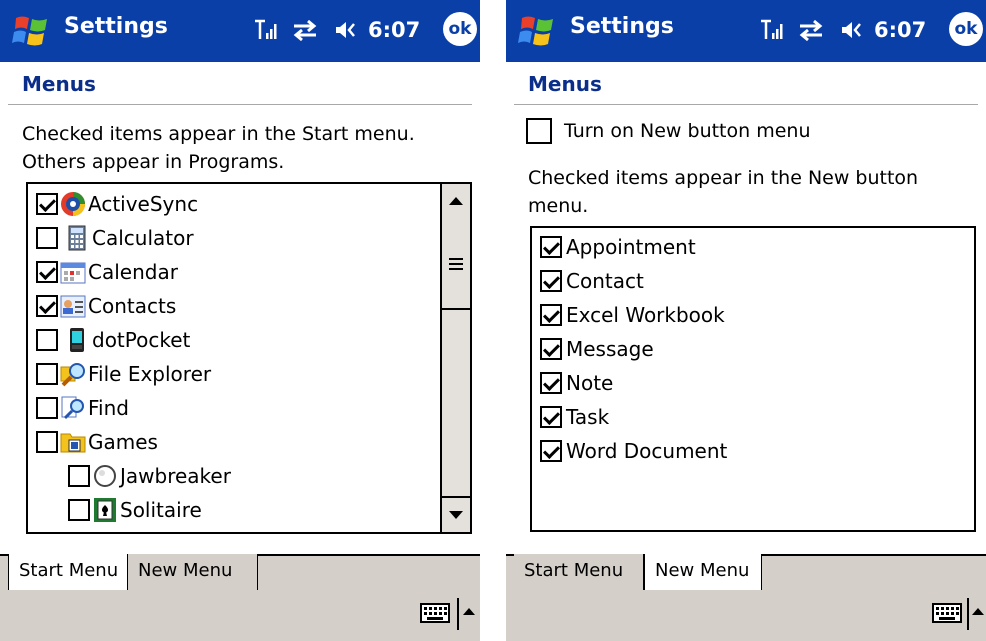 Image resolution: width=986 pixels, height=641 pixels. What do you see at coordinates (72, 408) in the screenshot?
I see `find-icon` at bounding box center [72, 408].